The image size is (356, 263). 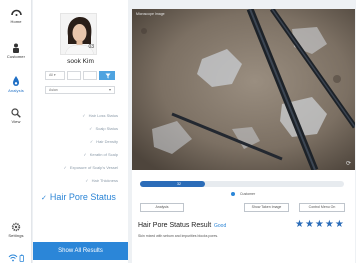 I want to click on customer-icon, so click(x=16, y=48).